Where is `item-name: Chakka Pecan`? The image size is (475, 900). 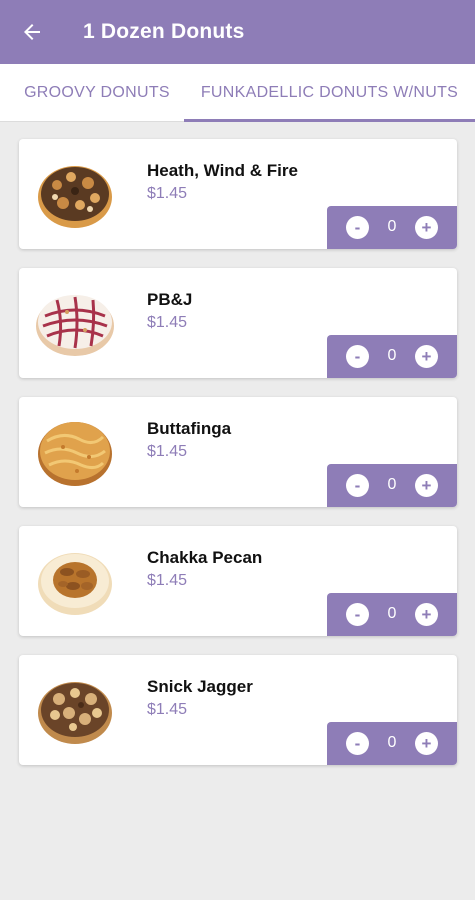 item-name: Chakka Pecan is located at coordinates (205, 557).